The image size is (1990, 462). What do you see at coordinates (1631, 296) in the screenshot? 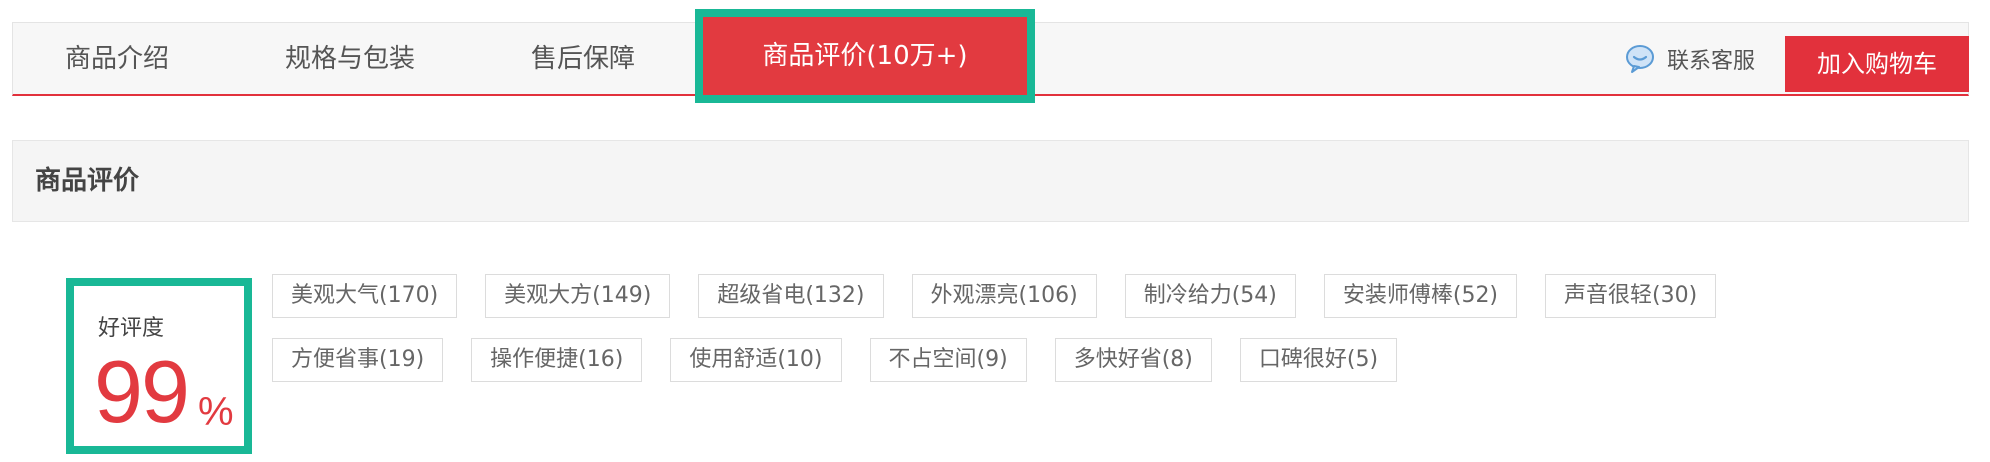
I see `review-tag: 声音很轻(30)` at bounding box center [1631, 296].